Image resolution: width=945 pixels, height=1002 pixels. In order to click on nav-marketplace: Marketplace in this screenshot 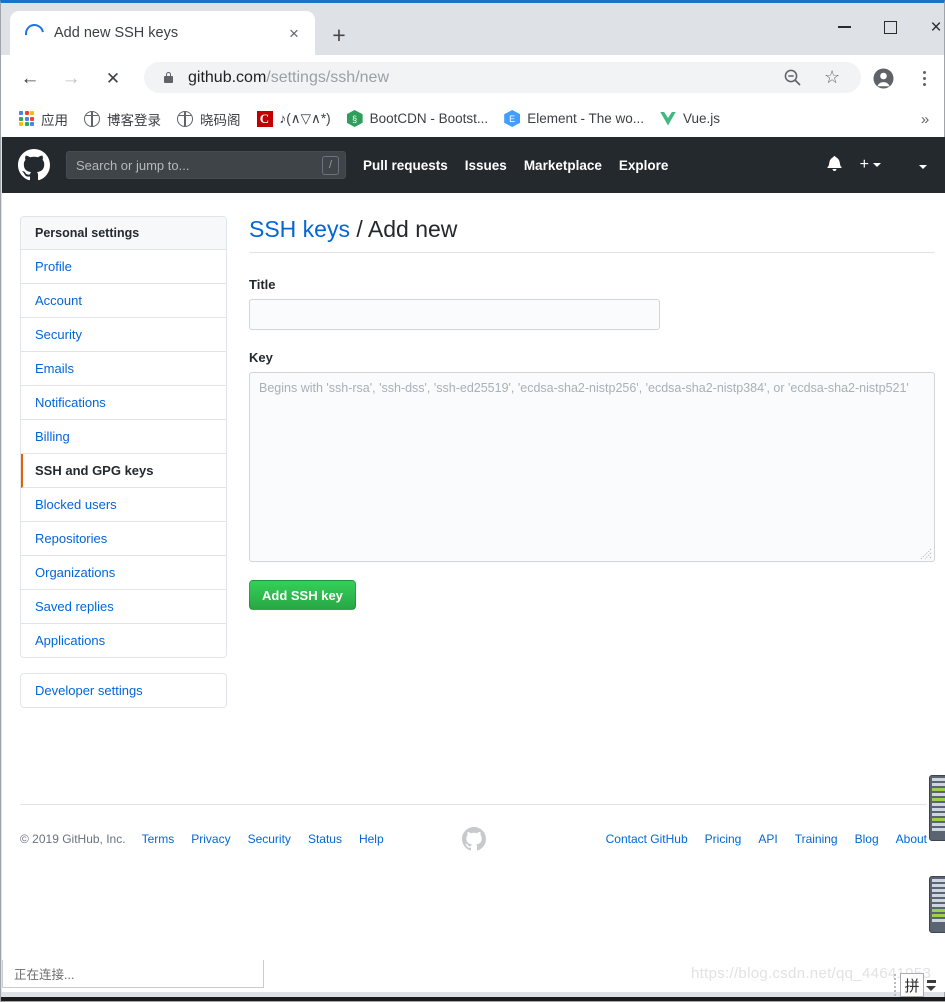, I will do `click(563, 165)`.